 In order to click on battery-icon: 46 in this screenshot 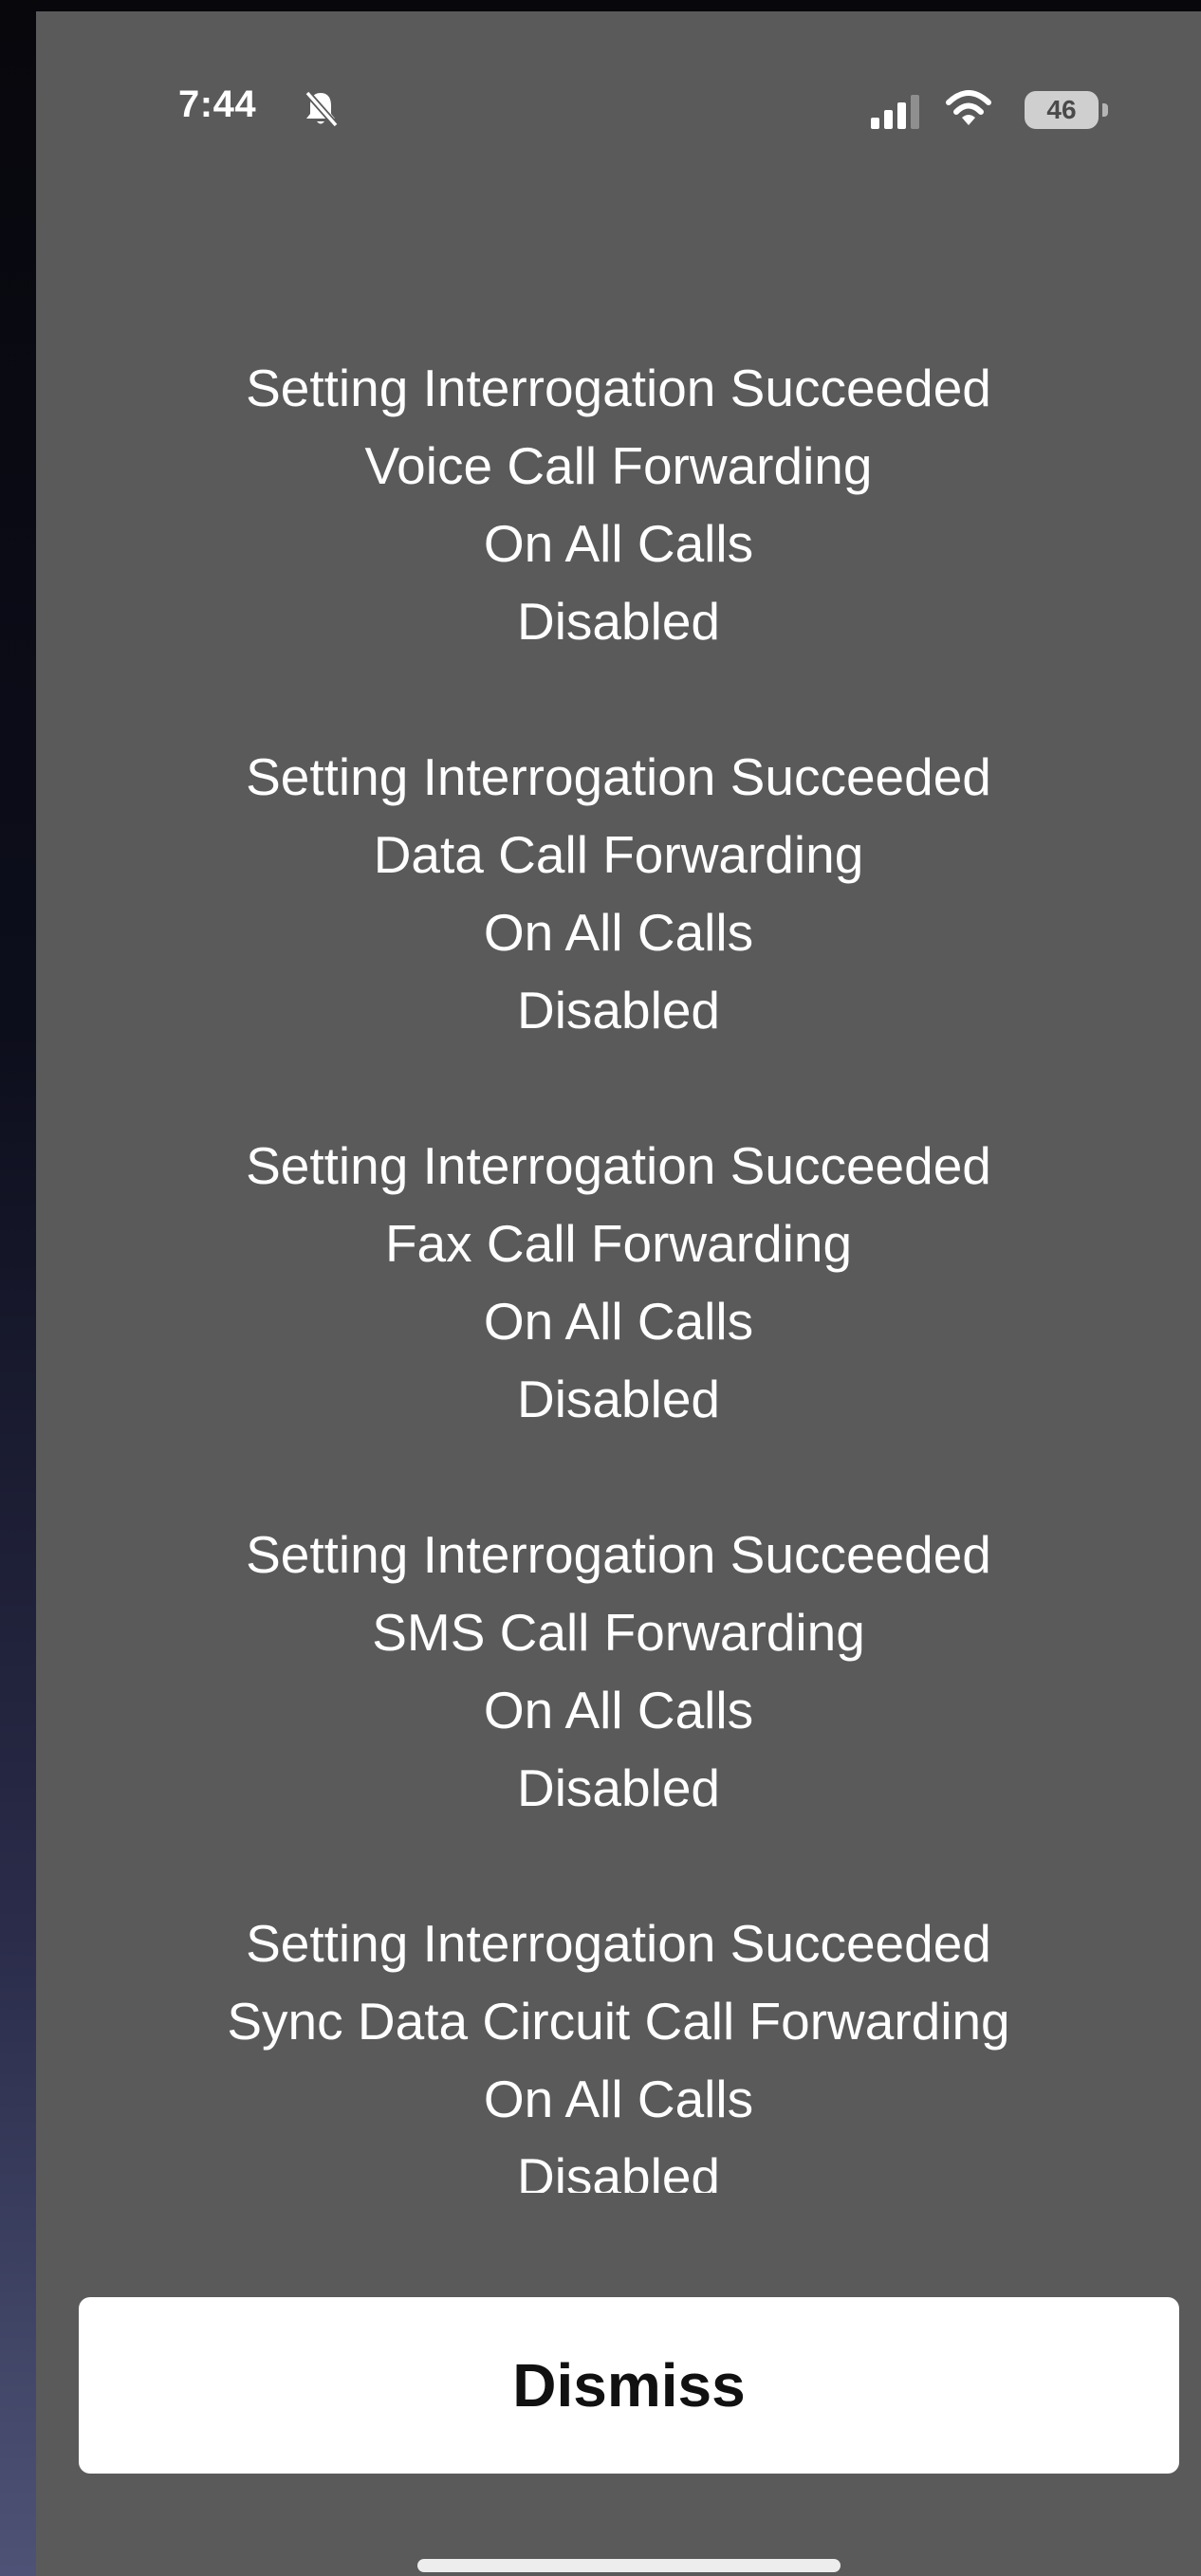, I will do `click(1068, 110)`.